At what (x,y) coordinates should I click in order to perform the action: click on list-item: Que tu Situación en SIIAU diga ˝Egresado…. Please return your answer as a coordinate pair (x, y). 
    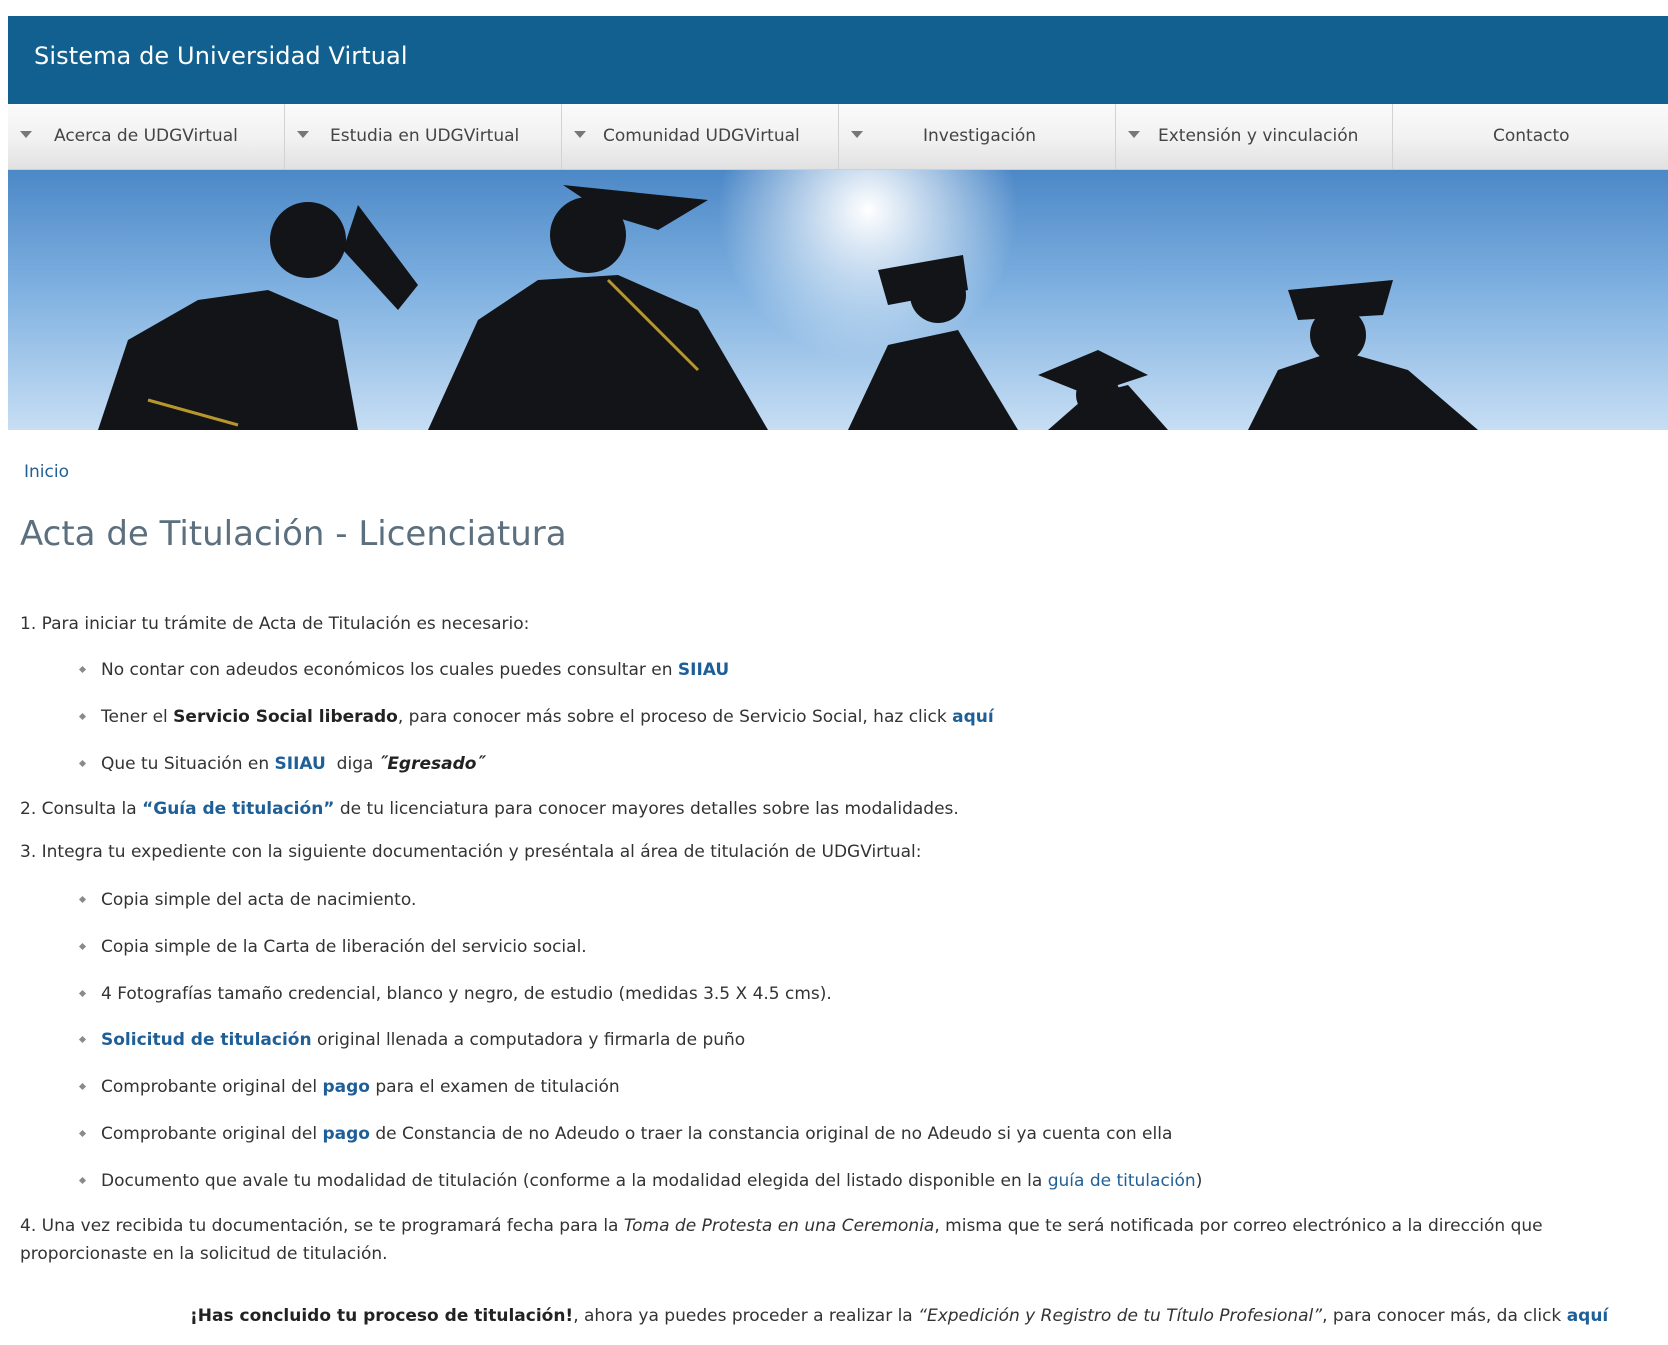
    Looking at the image, I should click on (281, 764).